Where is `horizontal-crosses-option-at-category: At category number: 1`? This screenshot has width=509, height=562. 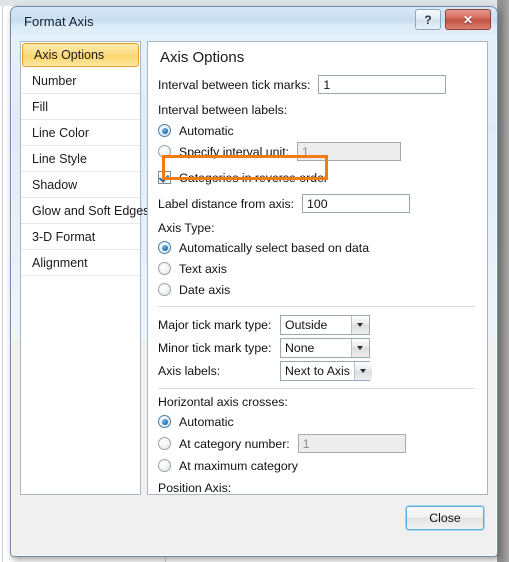 horizontal-crosses-option-at-category: At category number: 1 is located at coordinates (317, 443).